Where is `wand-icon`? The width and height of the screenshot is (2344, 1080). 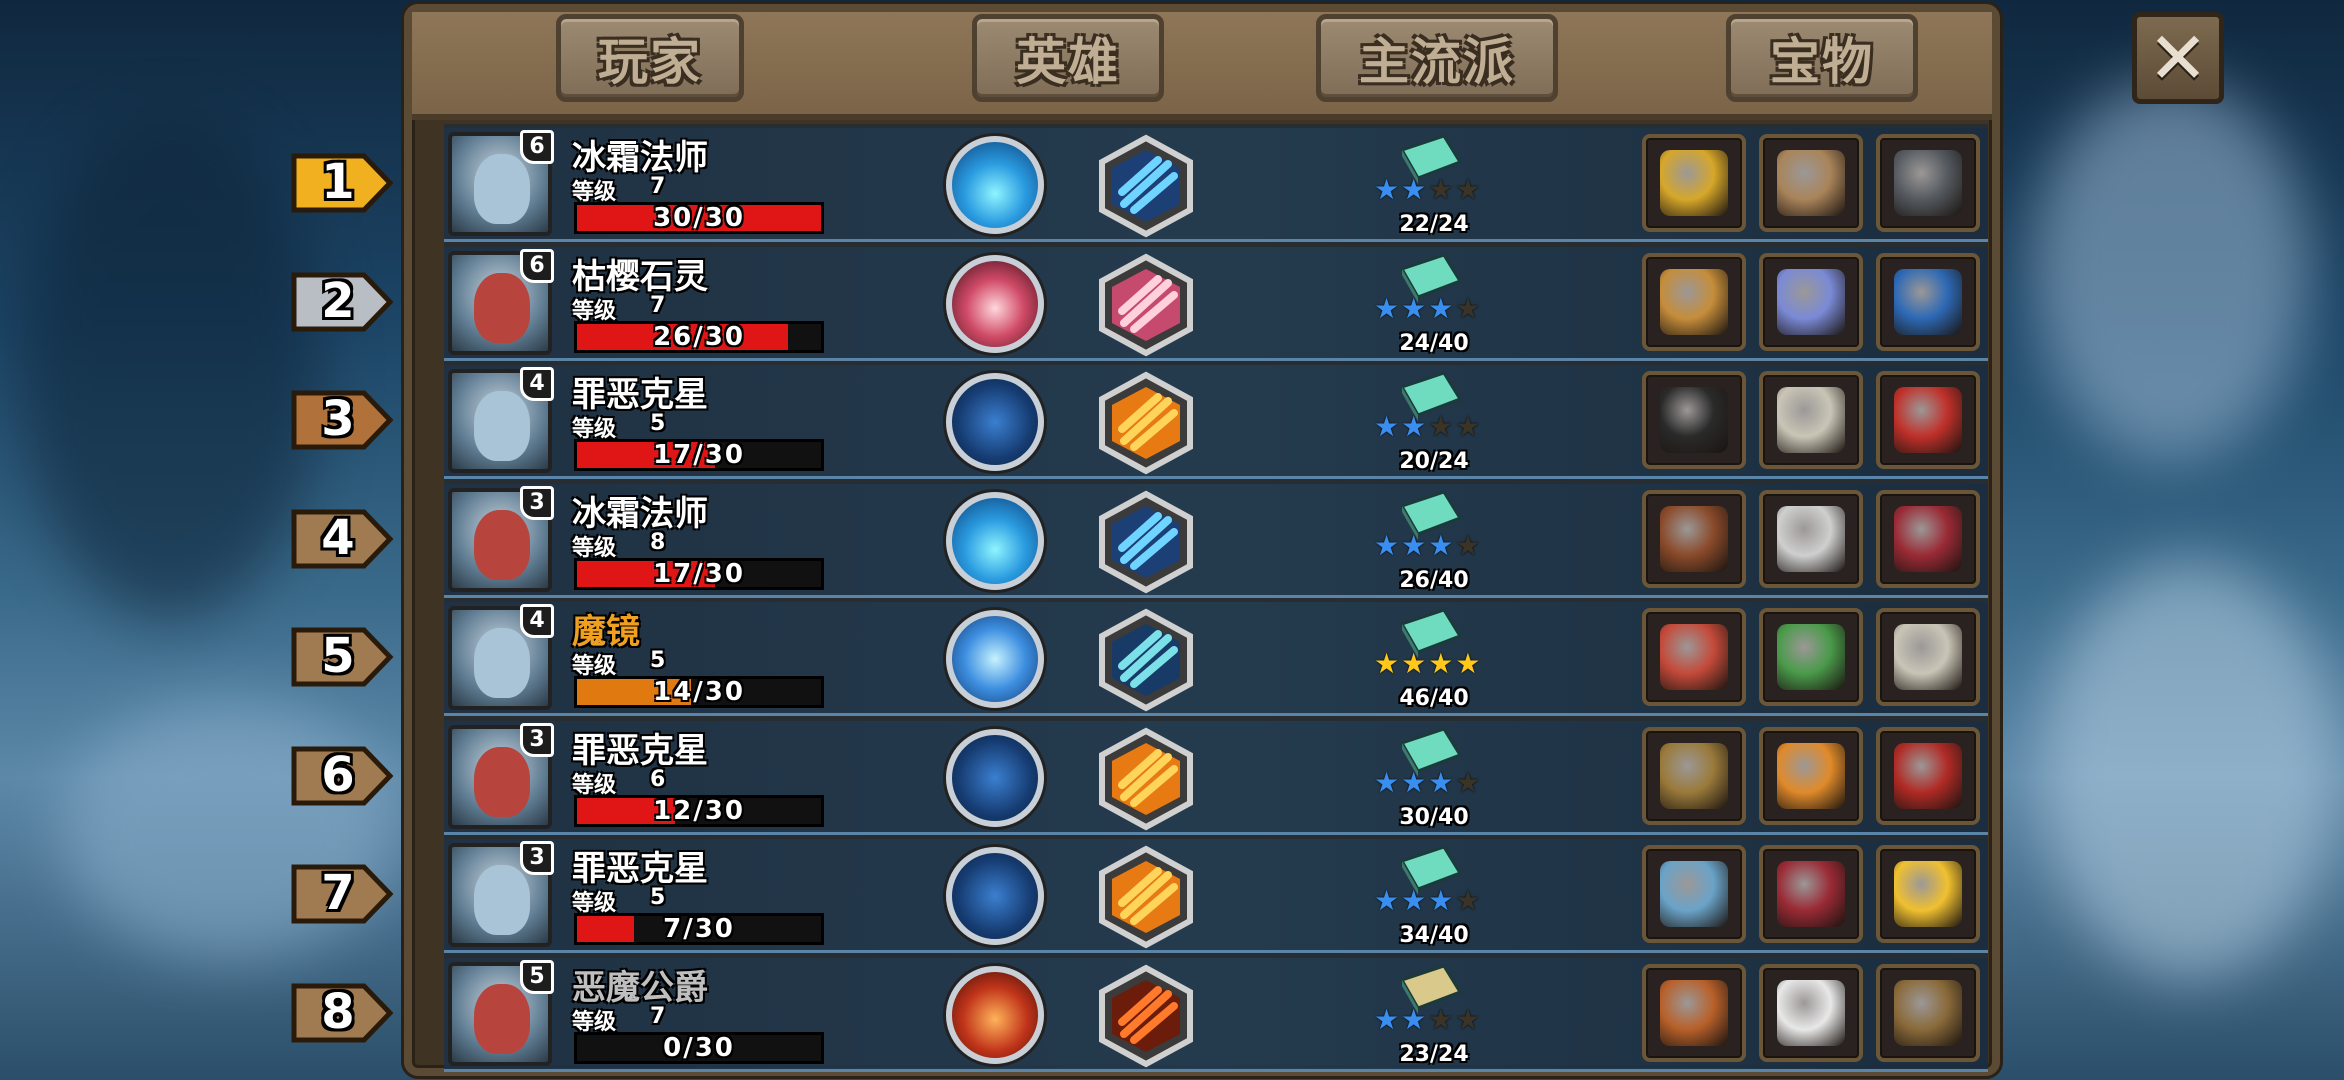 wand-icon is located at coordinates (1694, 775).